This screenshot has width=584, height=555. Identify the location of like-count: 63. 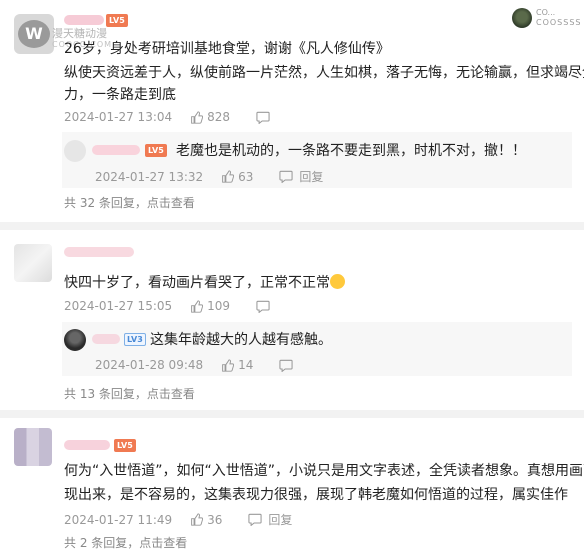
(246, 176).